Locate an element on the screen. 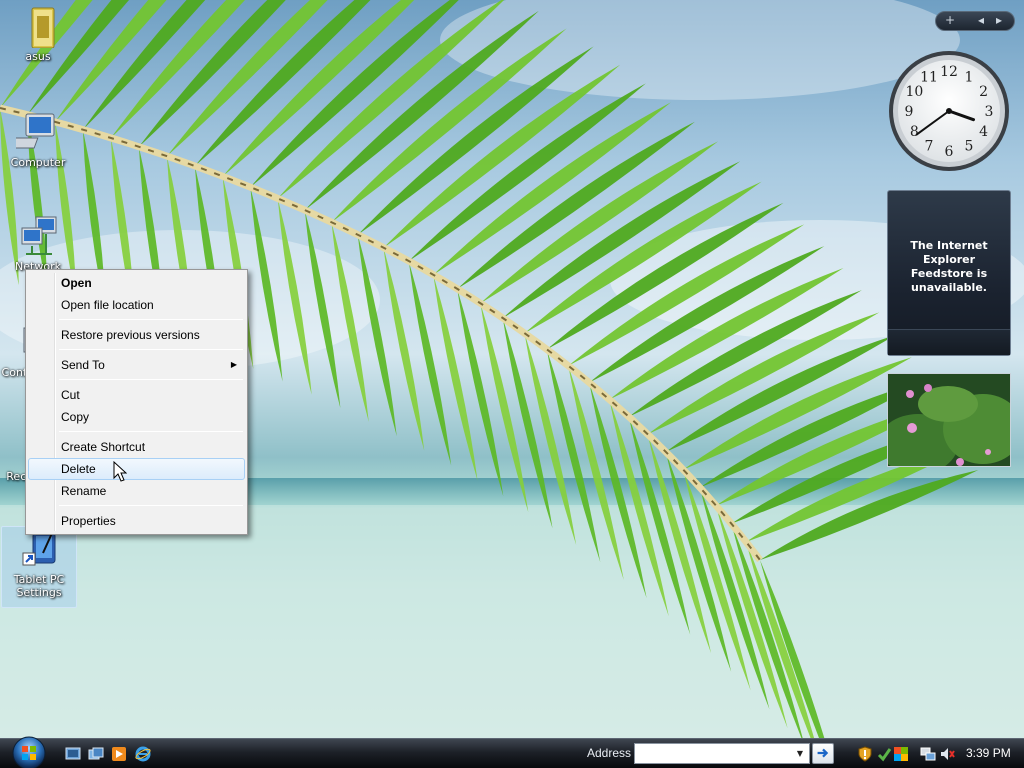 The image size is (1024, 768). menu-item-rename: Rename is located at coordinates (136, 491).